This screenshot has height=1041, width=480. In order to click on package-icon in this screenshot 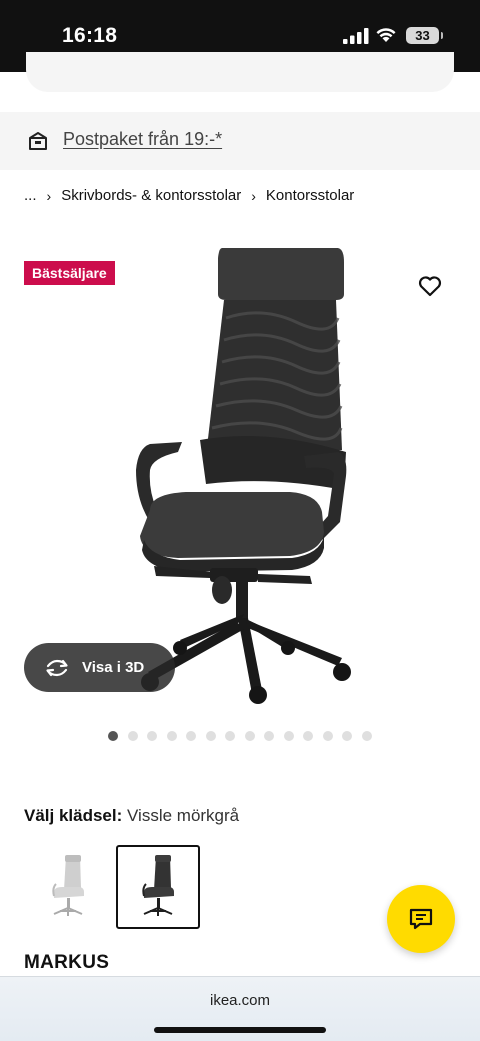, I will do `click(38, 141)`.